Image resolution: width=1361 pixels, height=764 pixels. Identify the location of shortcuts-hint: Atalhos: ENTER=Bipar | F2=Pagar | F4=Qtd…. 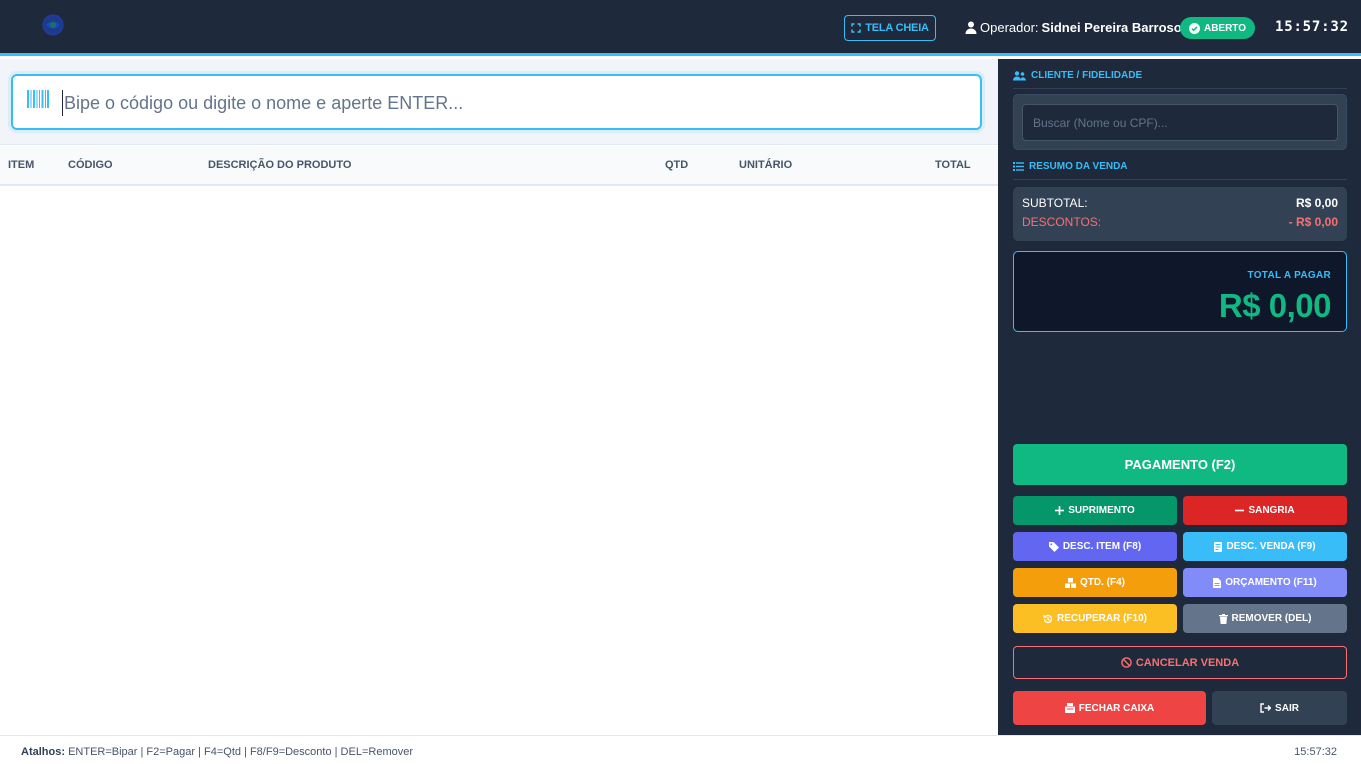
(217, 752).